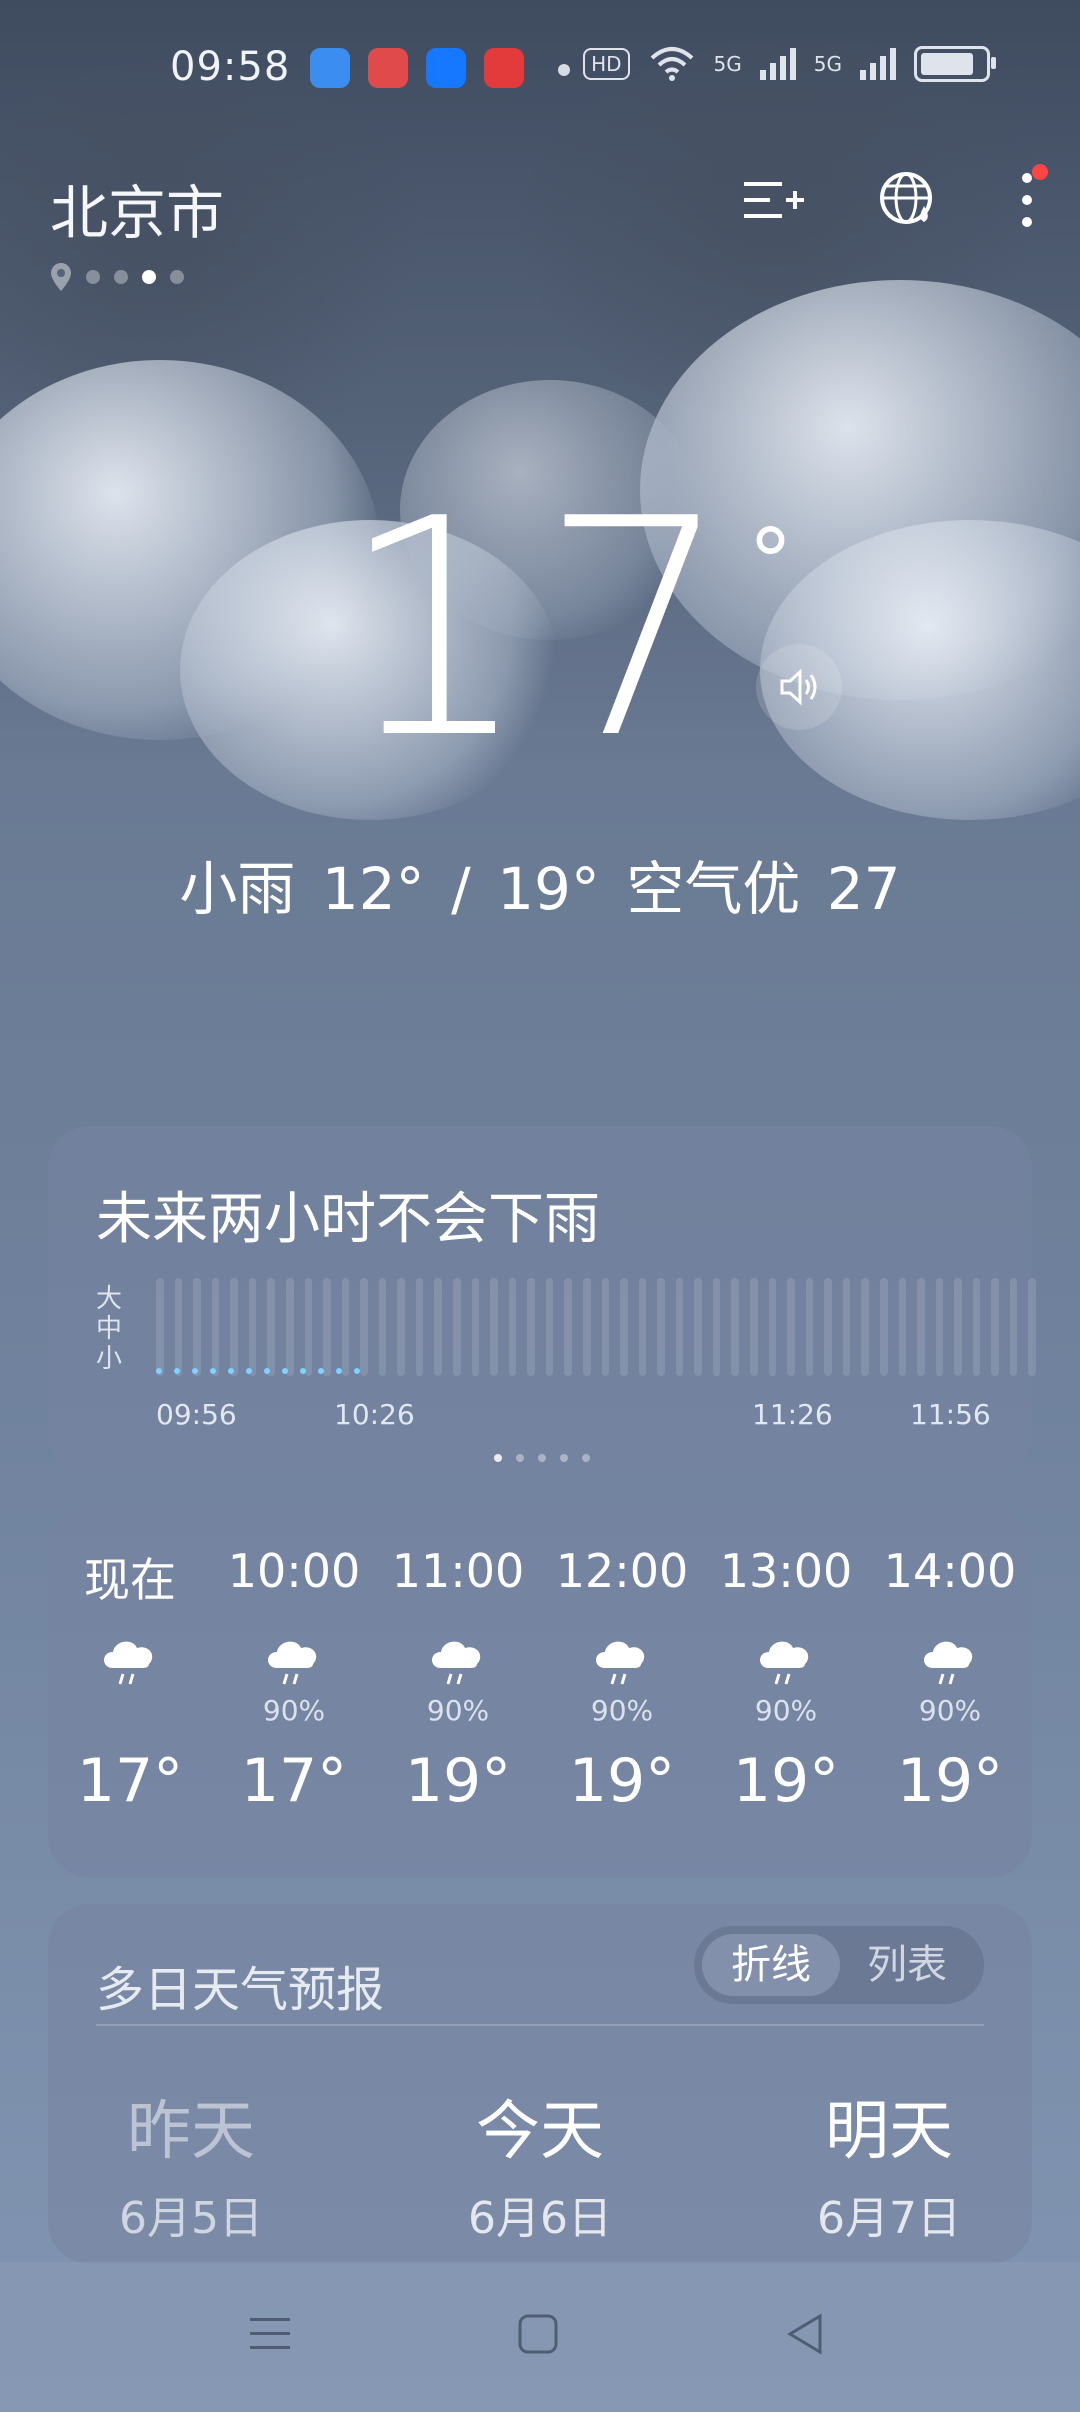 Image resolution: width=1080 pixels, height=2412 pixels. What do you see at coordinates (130, 1714) in the screenshot?
I see `precip-probability` at bounding box center [130, 1714].